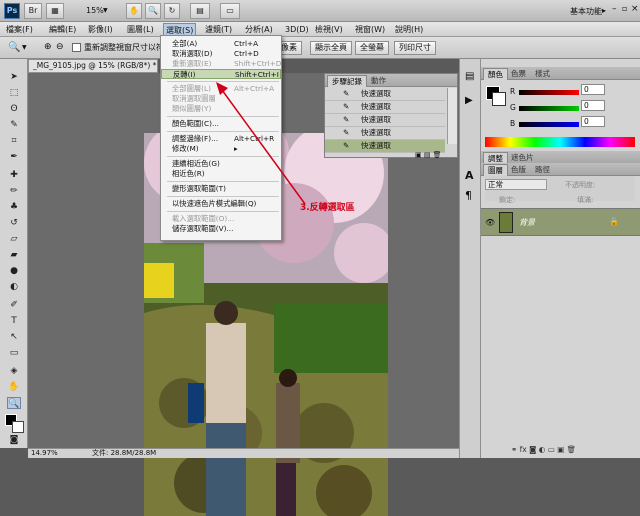 The image size is (640, 516). What do you see at coordinates (95, 10) in the screenshot?
I see `zoom-level-select: 15%` at bounding box center [95, 10].